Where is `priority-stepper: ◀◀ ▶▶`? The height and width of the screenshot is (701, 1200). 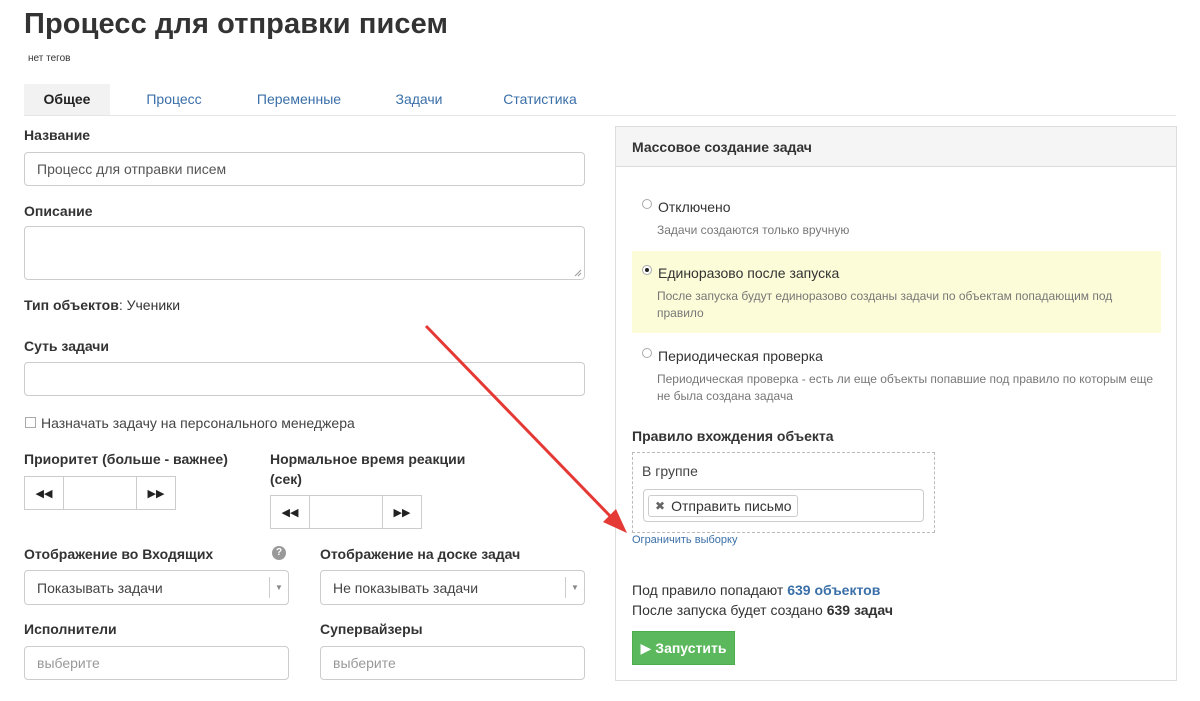
priority-stepper: ◀◀ ▶▶ is located at coordinates (100, 493).